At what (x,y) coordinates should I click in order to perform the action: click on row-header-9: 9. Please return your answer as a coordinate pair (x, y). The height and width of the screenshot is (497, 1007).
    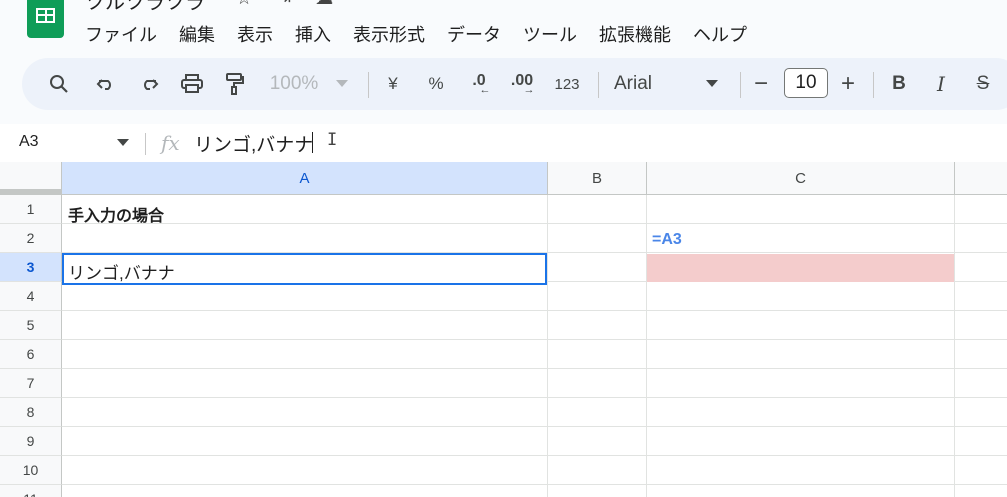
    Looking at the image, I should click on (31, 441).